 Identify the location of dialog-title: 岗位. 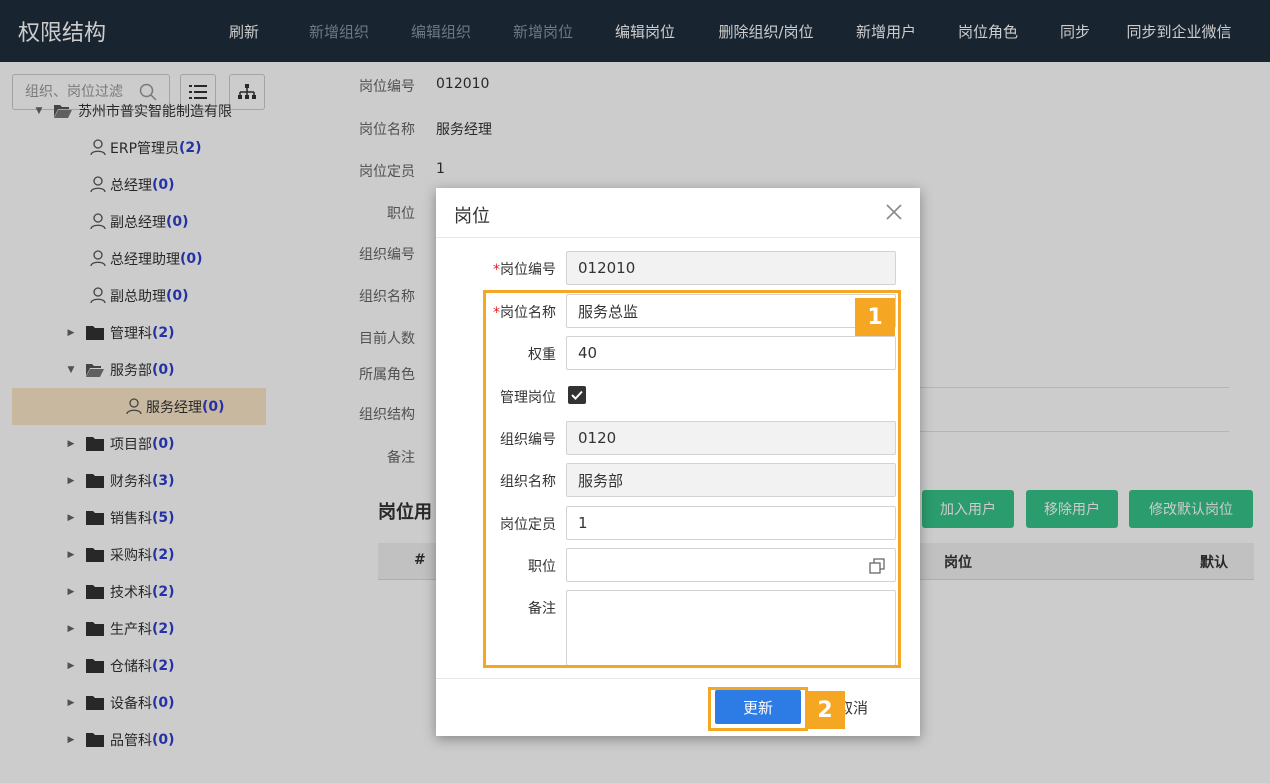
(472, 216).